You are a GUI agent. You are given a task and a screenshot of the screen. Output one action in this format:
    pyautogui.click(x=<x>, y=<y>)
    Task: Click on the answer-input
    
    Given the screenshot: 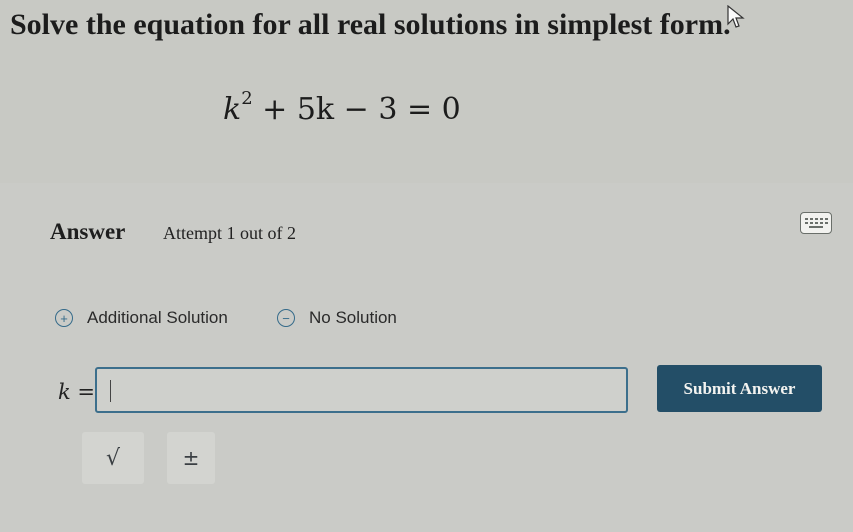 What is the action you would take?
    pyautogui.click(x=361, y=390)
    